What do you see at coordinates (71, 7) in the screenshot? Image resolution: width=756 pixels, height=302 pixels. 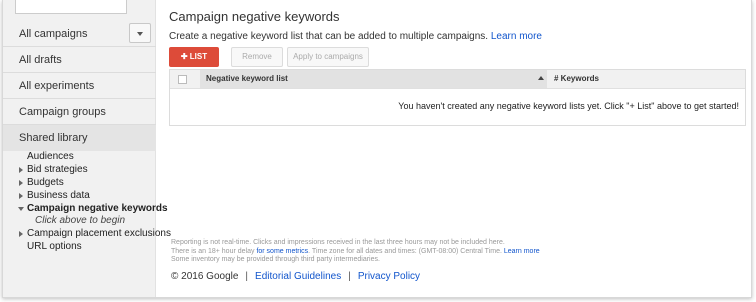 I see `sidebar-search-box` at bounding box center [71, 7].